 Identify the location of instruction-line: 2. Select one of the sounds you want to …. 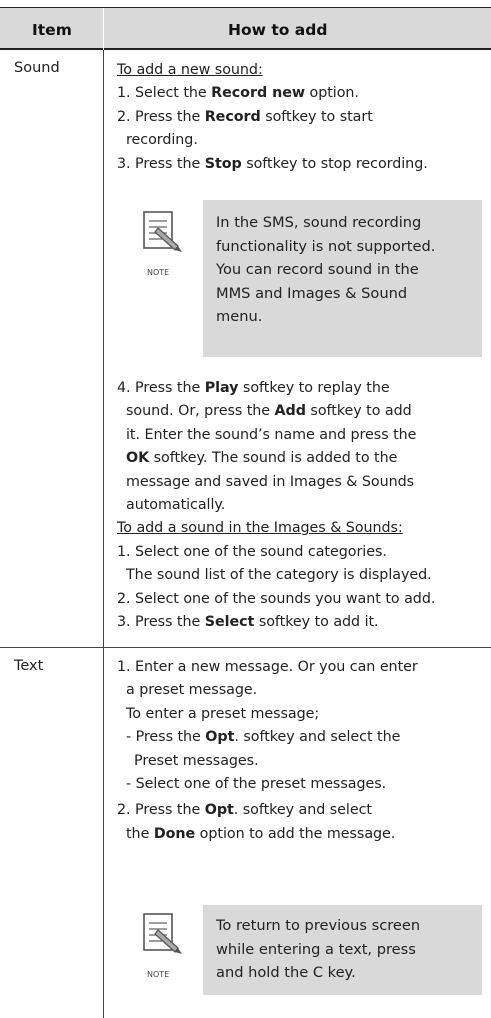
(276, 599).